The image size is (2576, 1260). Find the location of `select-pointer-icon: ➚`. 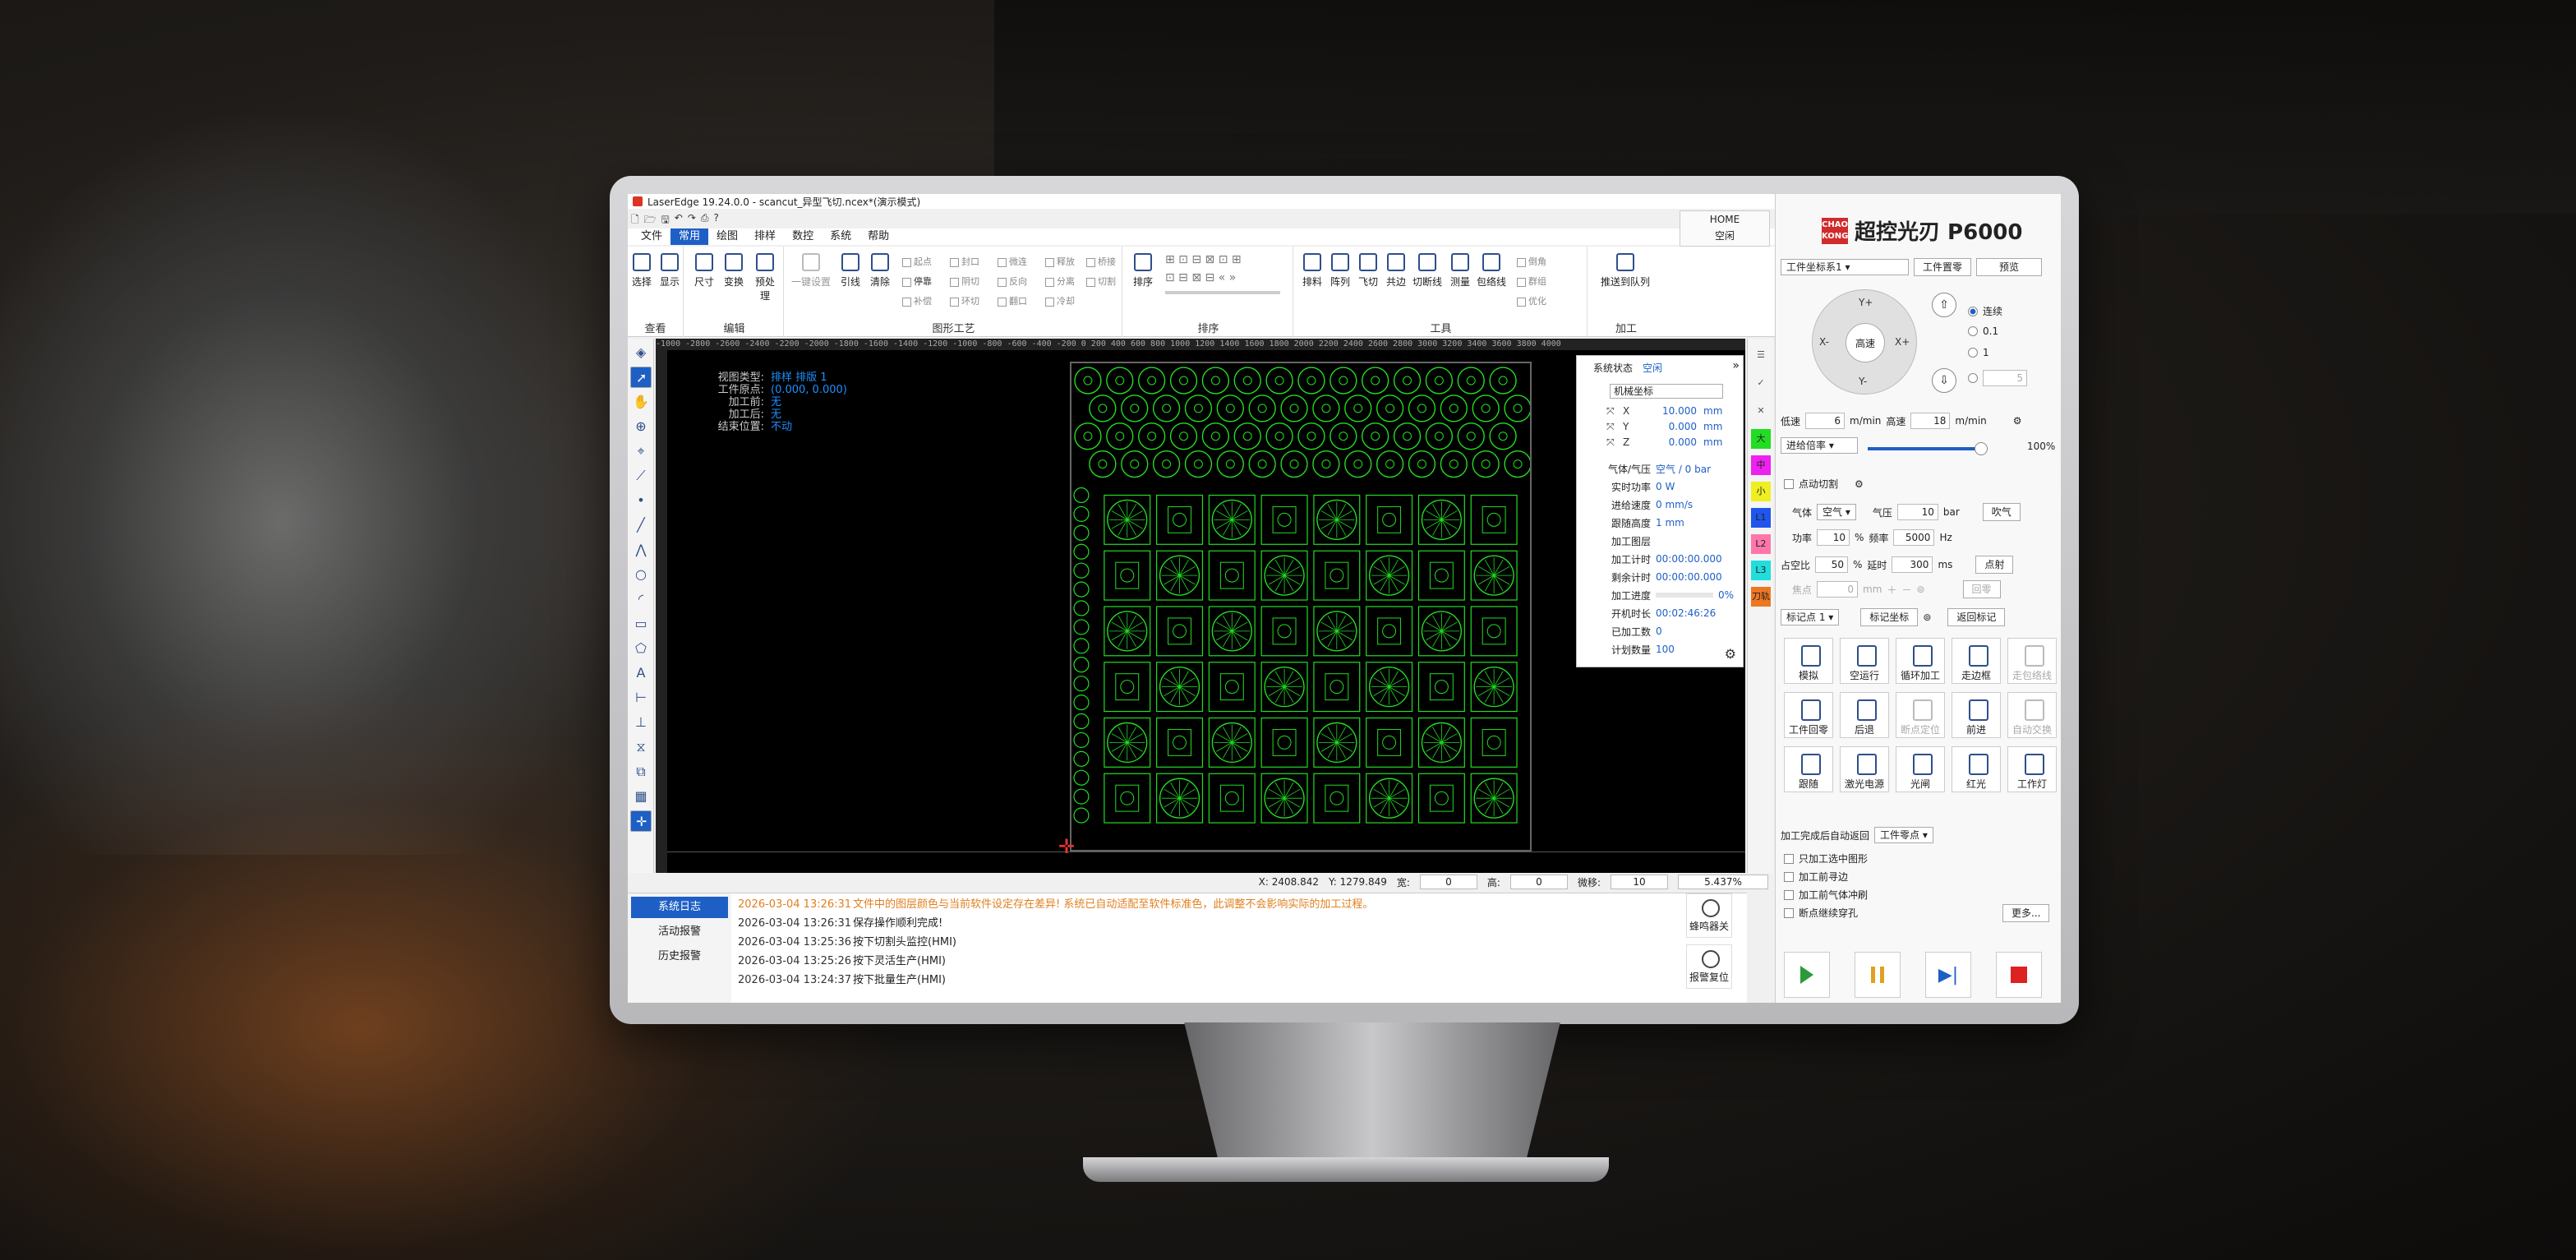

select-pointer-icon: ➚ is located at coordinates (641, 377).